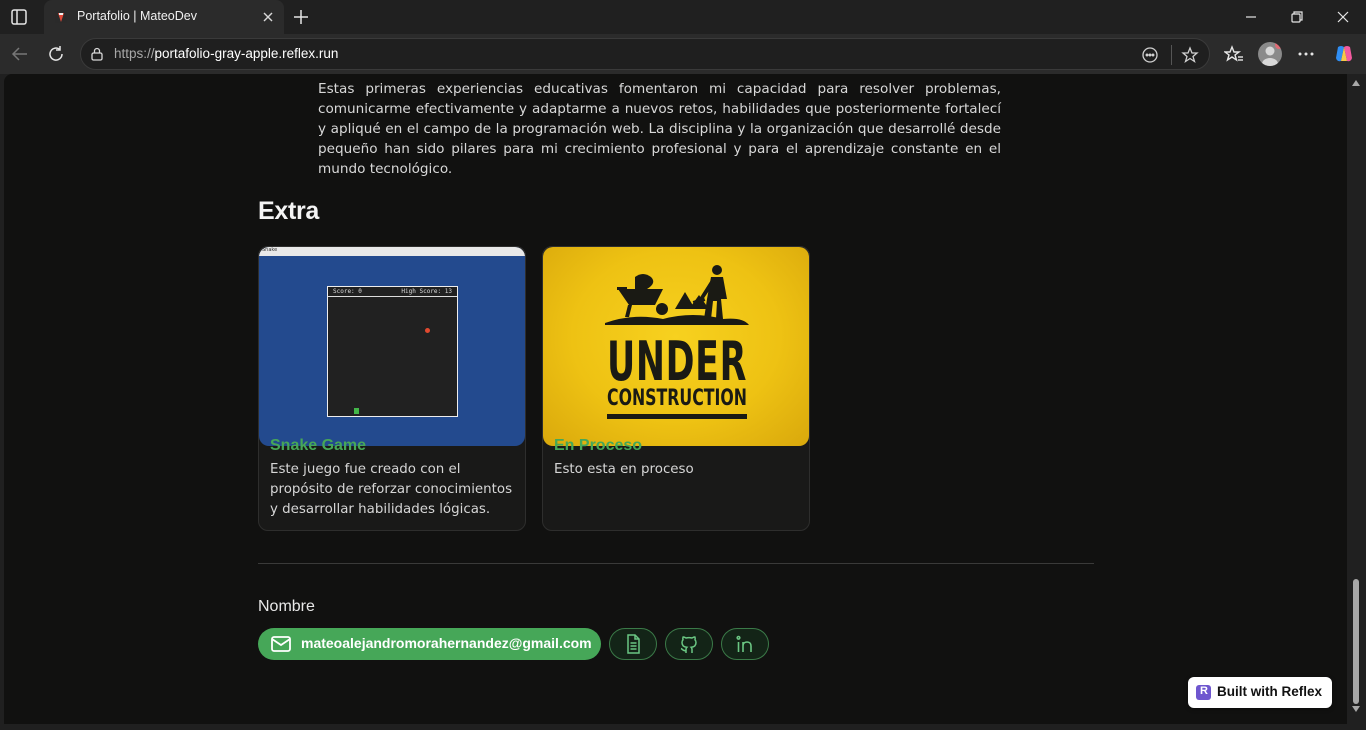 The width and height of the screenshot is (1366, 730). I want to click on snake-high-score: High Score: 13, so click(426, 291).